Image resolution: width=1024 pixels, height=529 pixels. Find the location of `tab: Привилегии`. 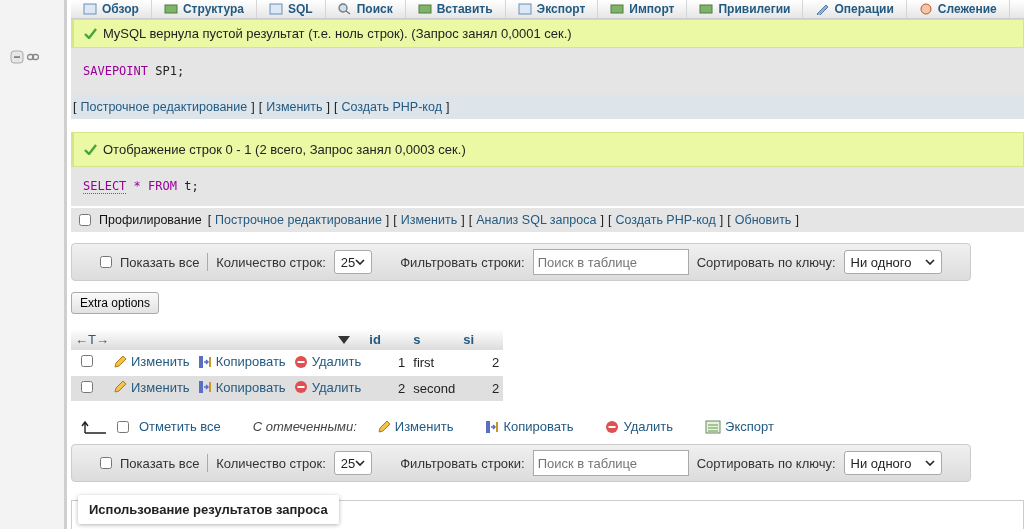

tab: Привилегии is located at coordinates (745, 9).